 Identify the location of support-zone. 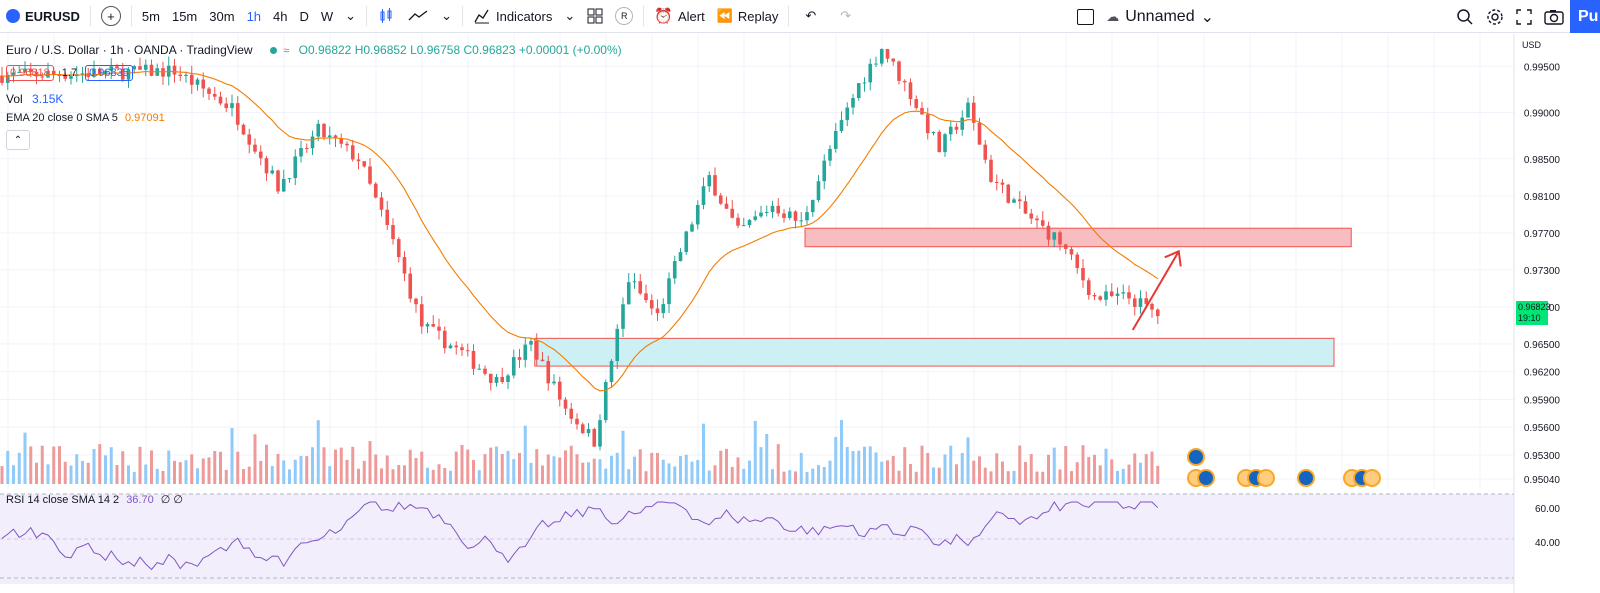
(934, 352).